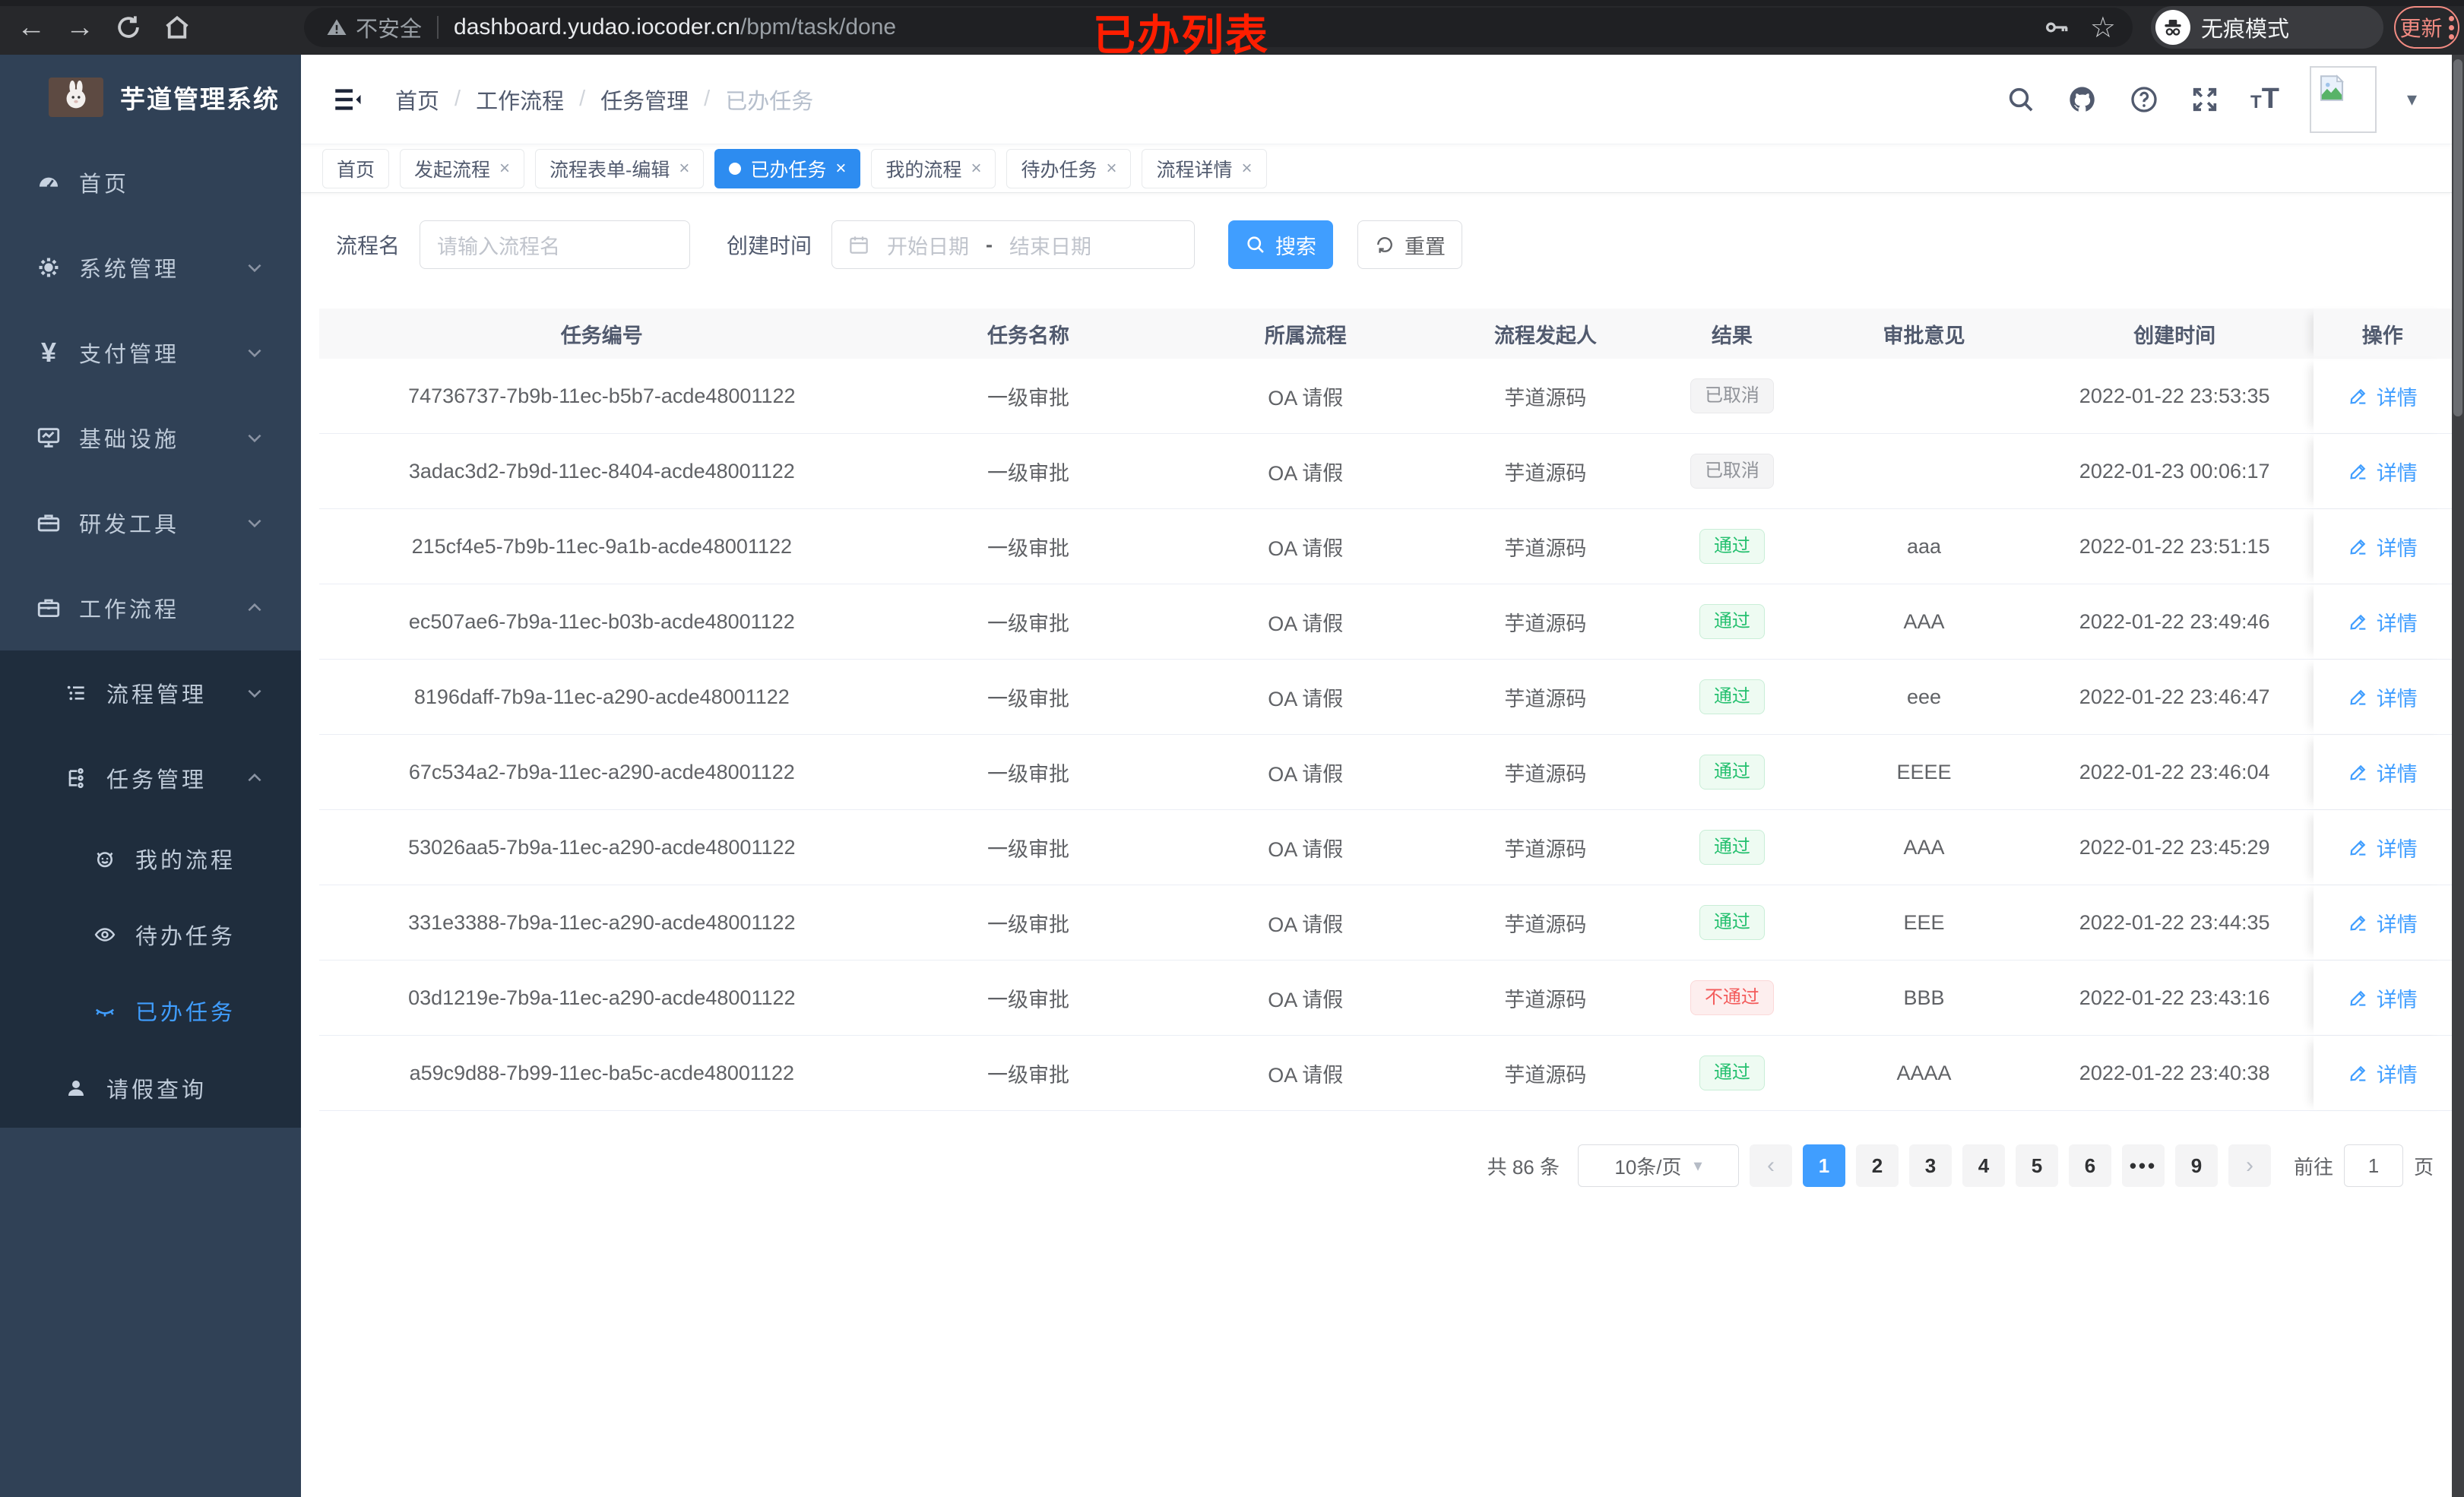 This screenshot has width=2464, height=1497. Describe the element at coordinates (150, 1088) in the screenshot. I see `sidebar-item-leave-query: 请假查询` at that location.